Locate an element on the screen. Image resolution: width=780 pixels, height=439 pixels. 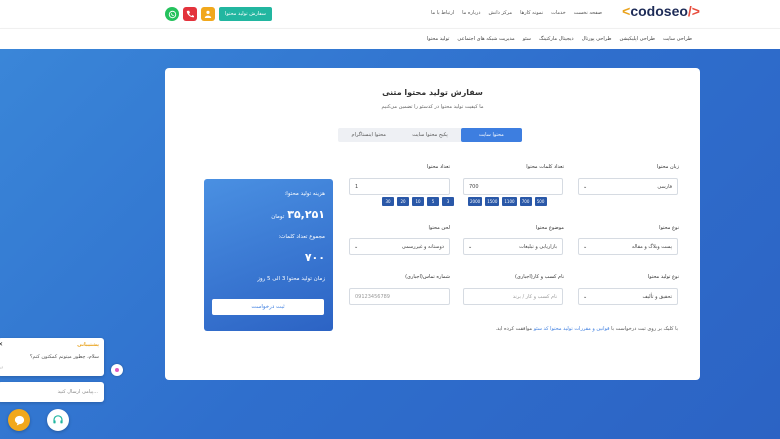
business-name-input: نام کسب و کار / برند is located at coordinates (513, 296).